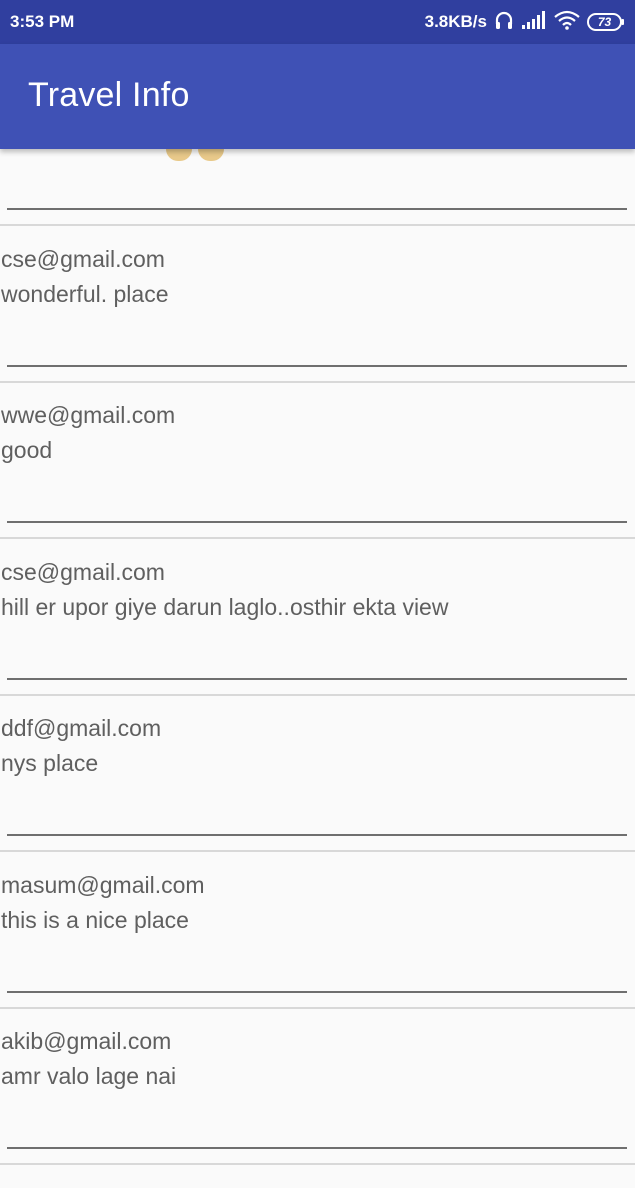  Describe the element at coordinates (50, 763) in the screenshot. I see `review-comment: nys place` at that location.